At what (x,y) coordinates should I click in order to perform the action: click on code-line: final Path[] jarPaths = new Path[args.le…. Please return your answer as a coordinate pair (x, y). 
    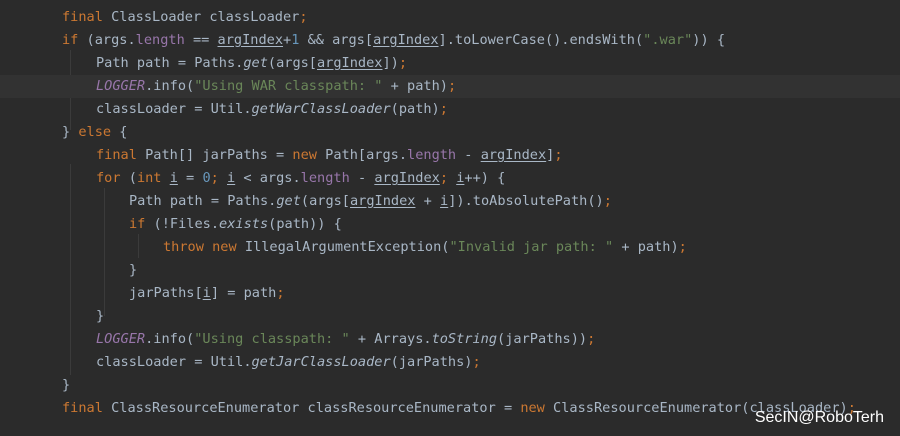
    Looking at the image, I should click on (450, 155).